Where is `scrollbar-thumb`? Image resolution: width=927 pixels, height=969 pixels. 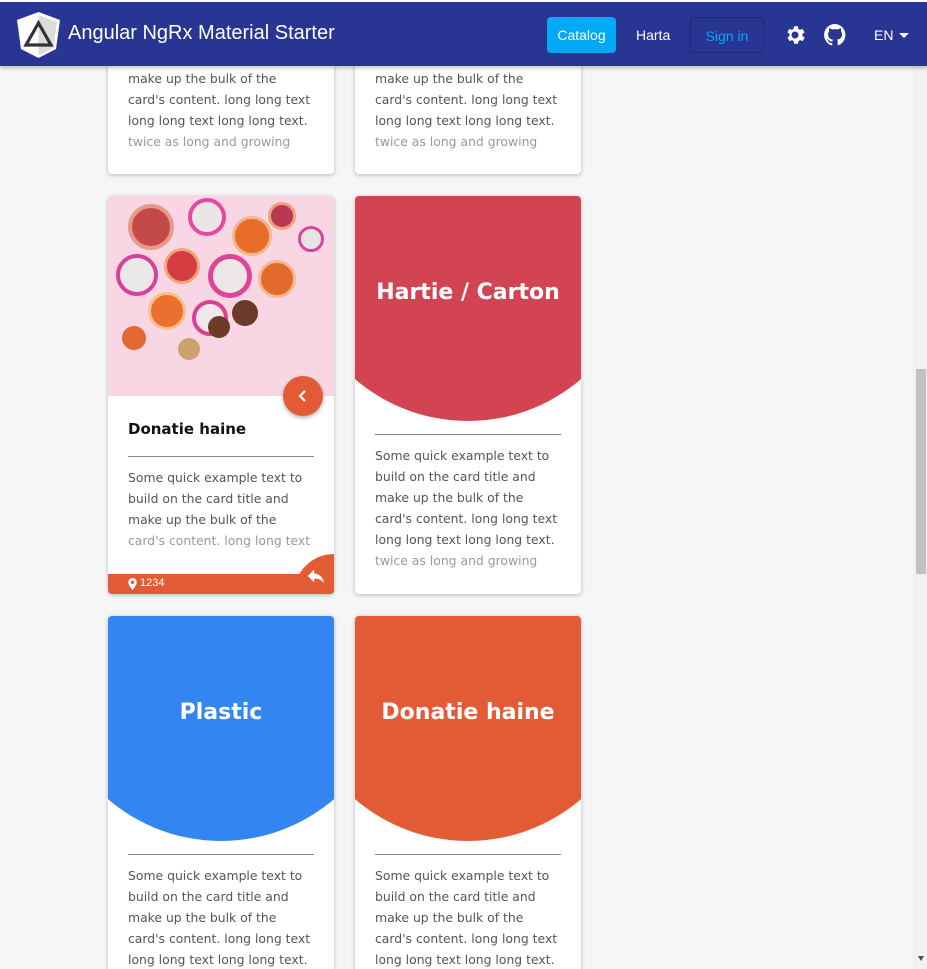
scrollbar-thumb is located at coordinates (921, 471).